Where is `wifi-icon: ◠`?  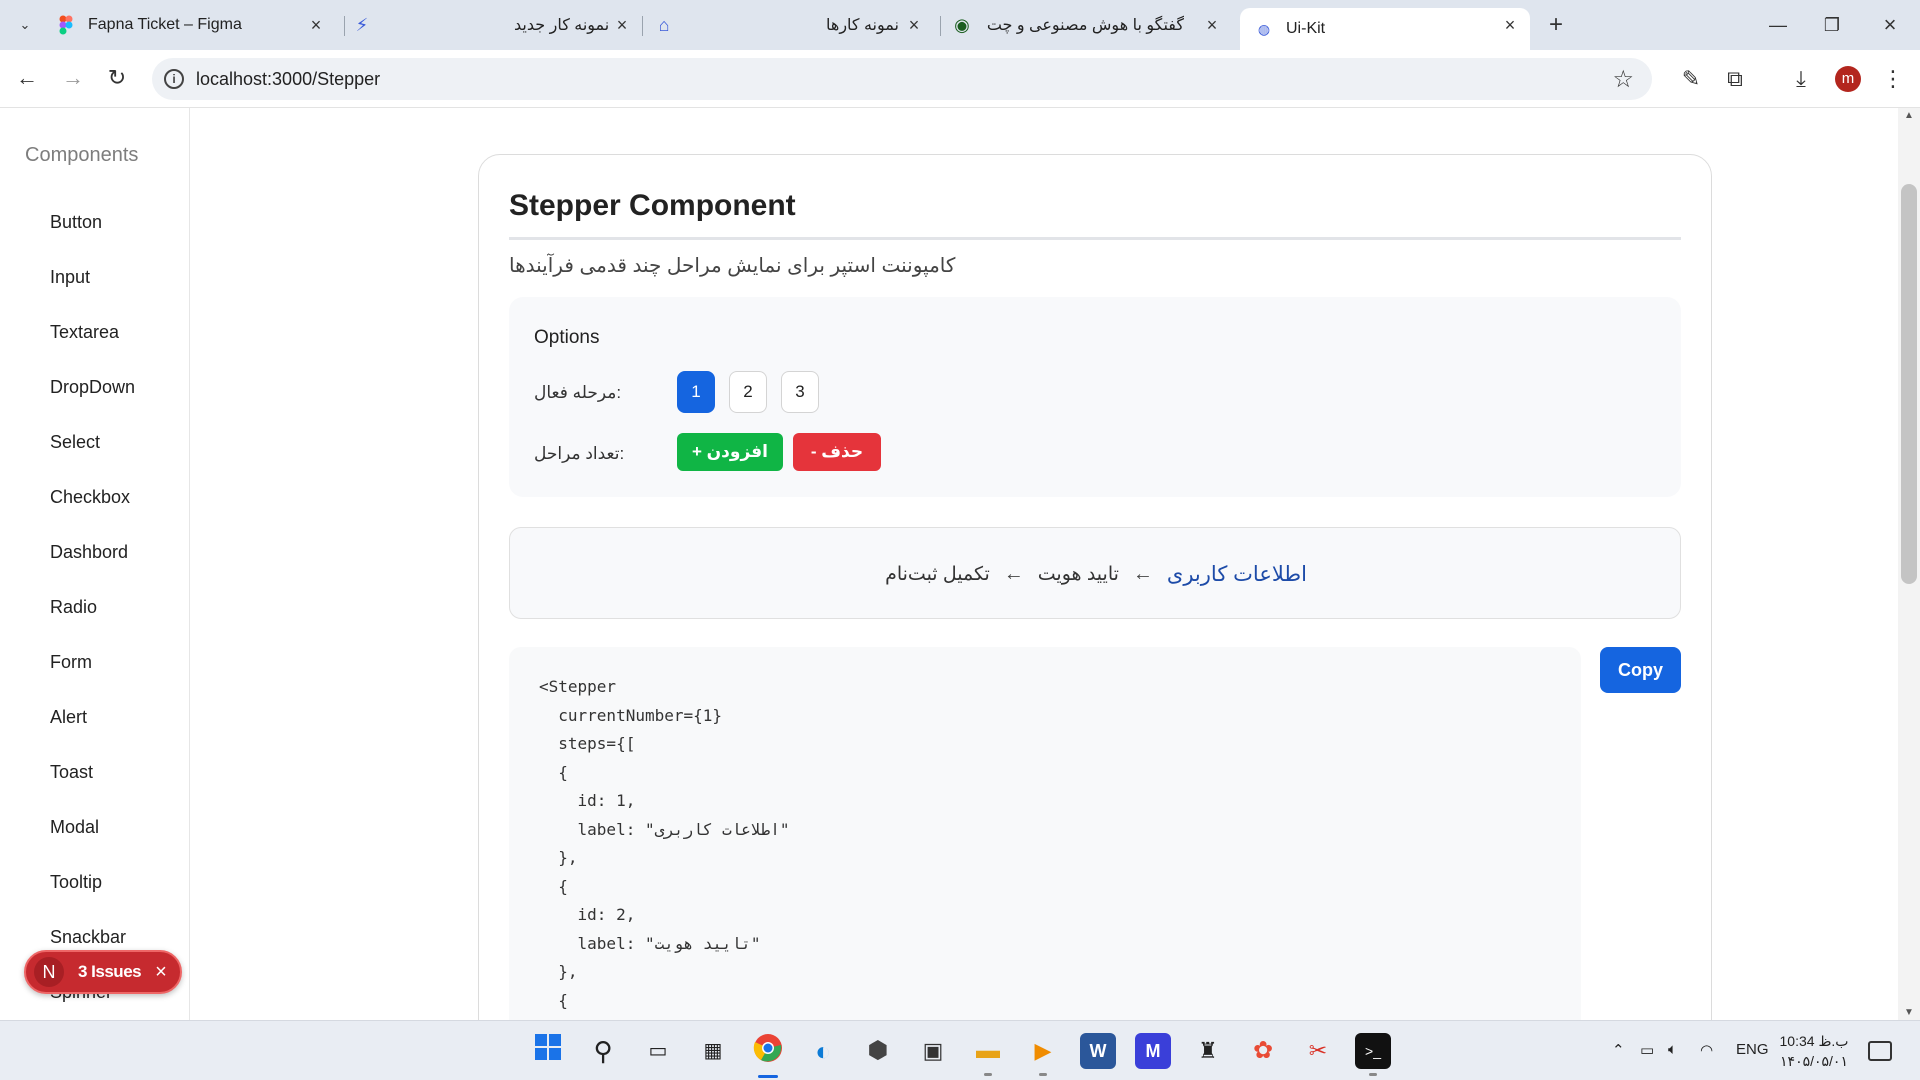
wifi-icon: ◠ is located at coordinates (1706, 1050).